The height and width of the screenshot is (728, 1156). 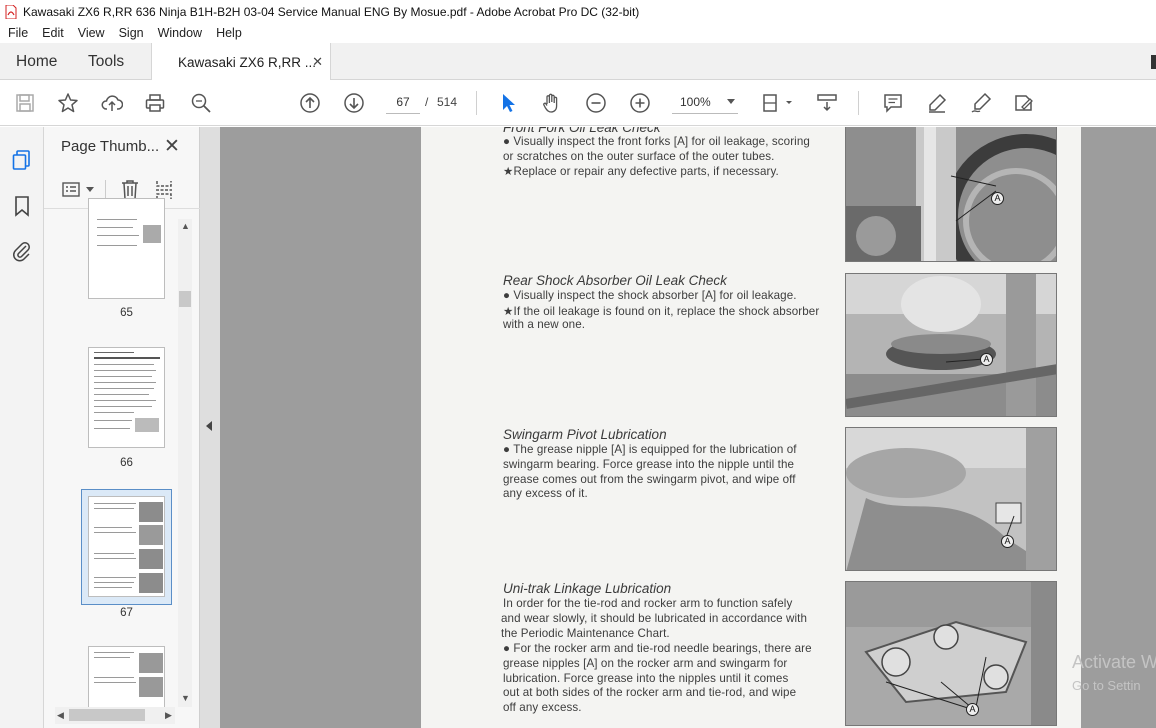 What do you see at coordinates (545, 493) in the screenshot?
I see `section-line: any excess of it.` at bounding box center [545, 493].